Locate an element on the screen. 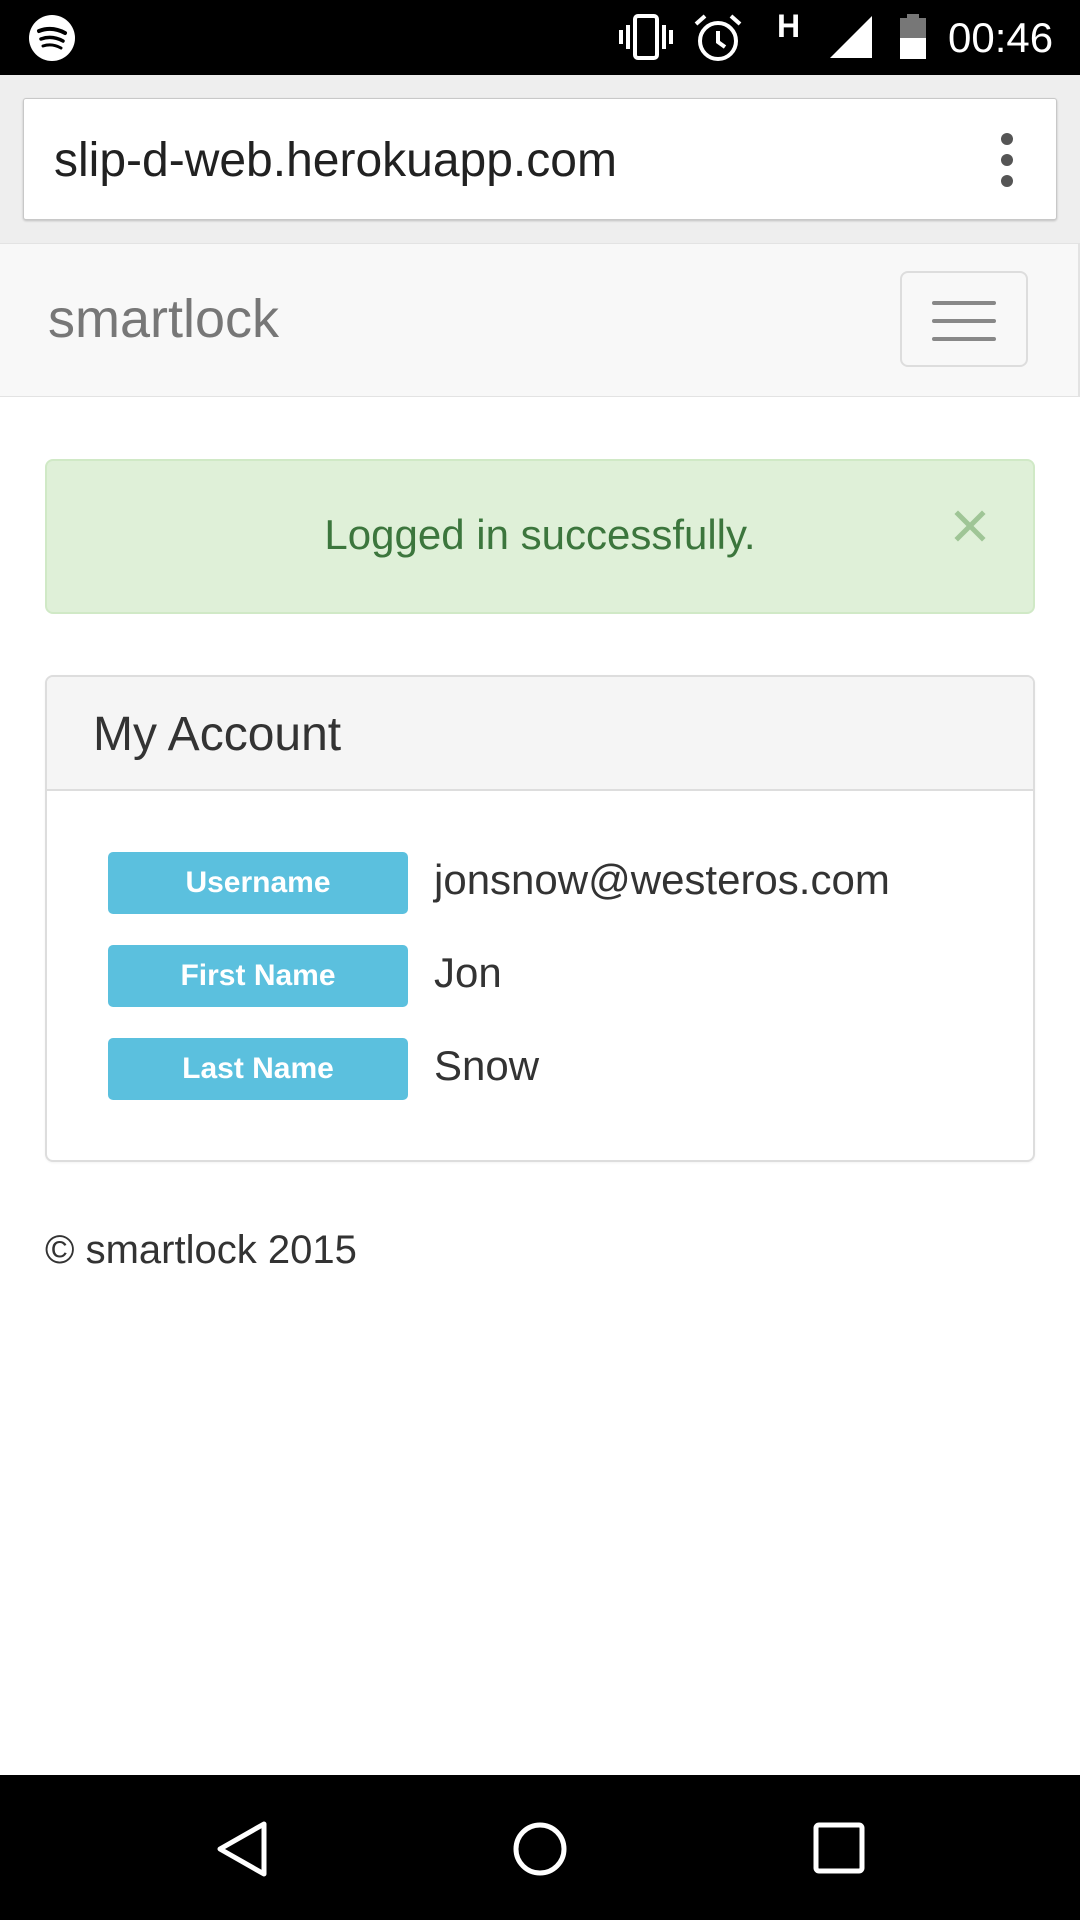 This screenshot has width=1080, height=1920. field-value: Jon is located at coordinates (468, 972).